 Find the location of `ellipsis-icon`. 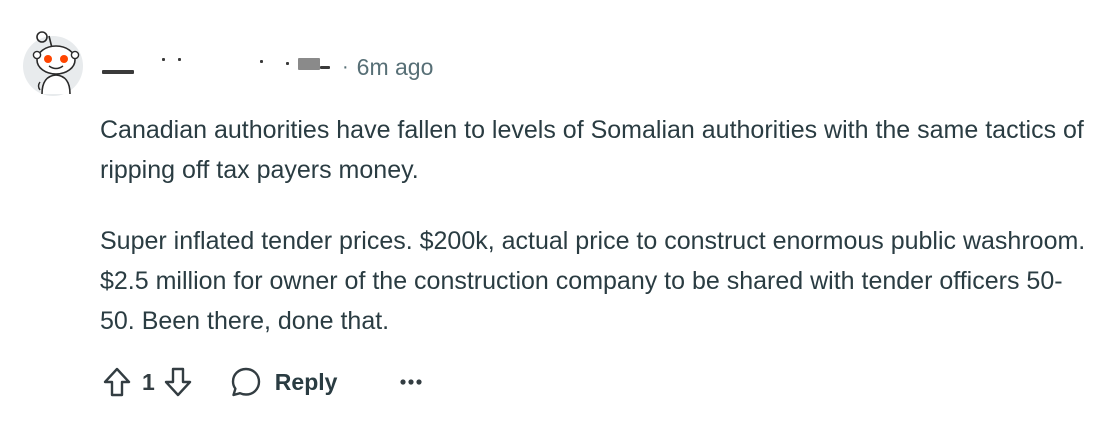

ellipsis-icon is located at coordinates (411, 382).